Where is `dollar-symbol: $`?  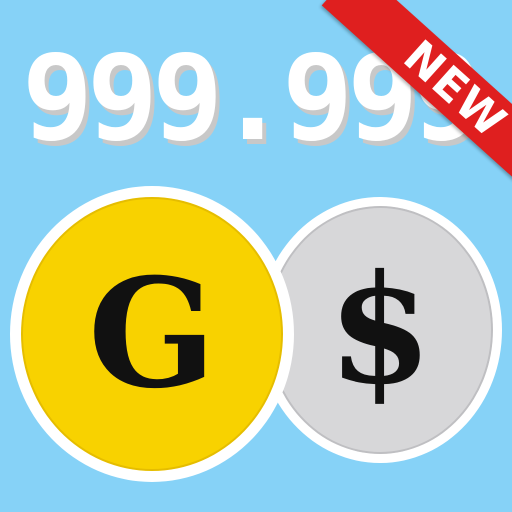
dollar-symbol: $ is located at coordinates (380, 330).